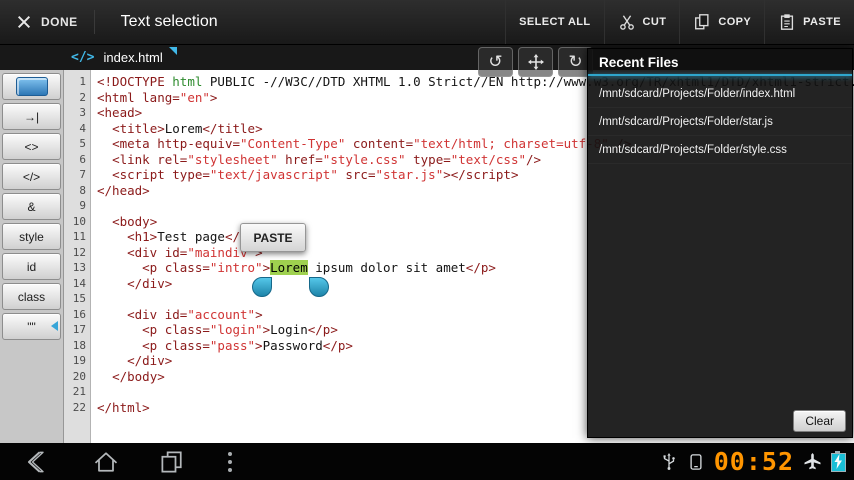 The width and height of the screenshot is (854, 480). What do you see at coordinates (230, 460) in the screenshot?
I see `menu-overflow-button` at bounding box center [230, 460].